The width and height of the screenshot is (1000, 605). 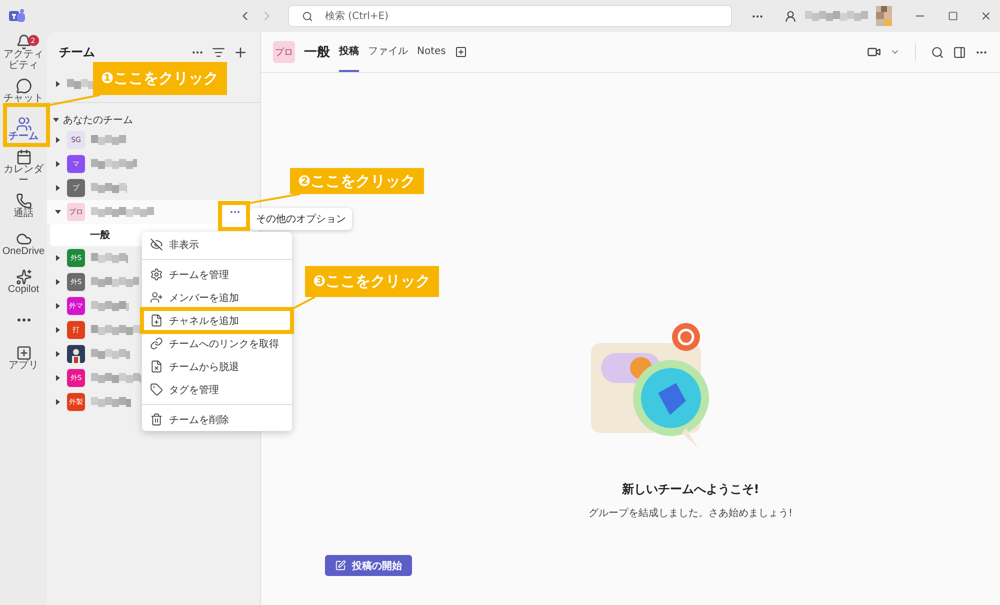 I want to click on tooltip: その他のオプション, so click(x=301, y=219).